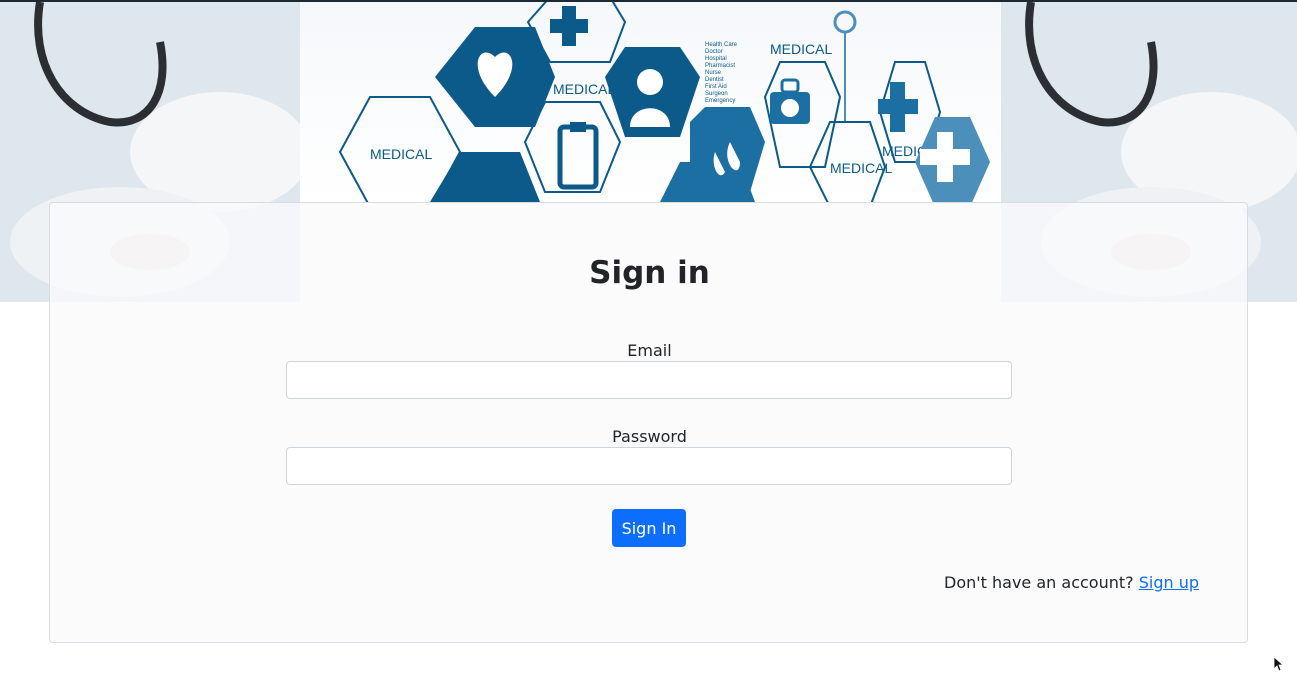 The height and width of the screenshot is (675, 1297). I want to click on signup-prompt-text: Don't have an account?, so click(1039, 582).